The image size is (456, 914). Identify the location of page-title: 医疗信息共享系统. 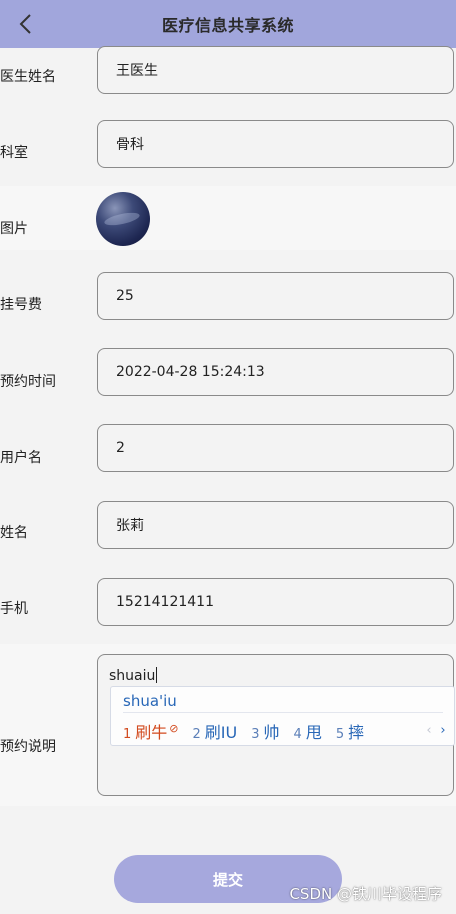
(227, 25).